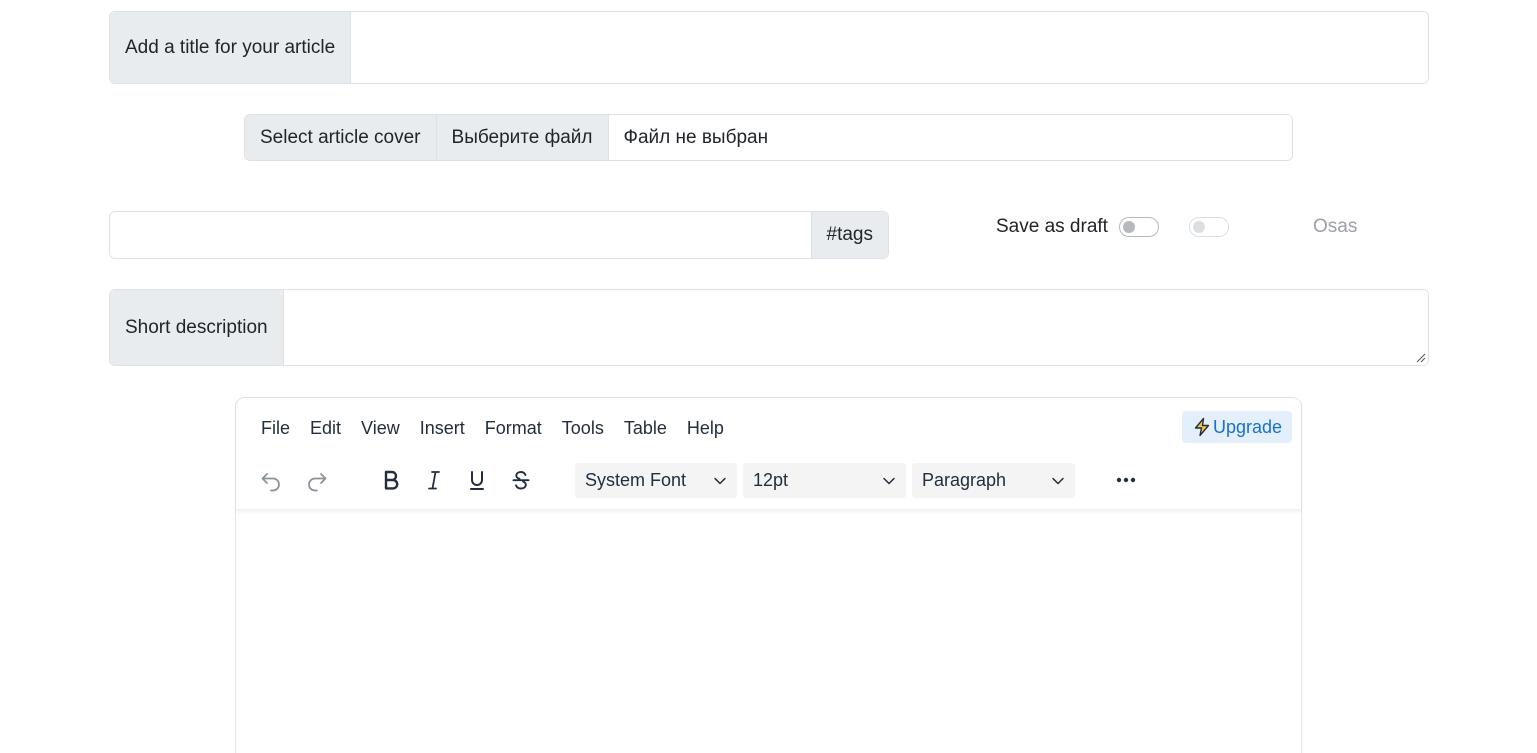 The image size is (1537, 753). I want to click on more-icon, so click(1126, 480).